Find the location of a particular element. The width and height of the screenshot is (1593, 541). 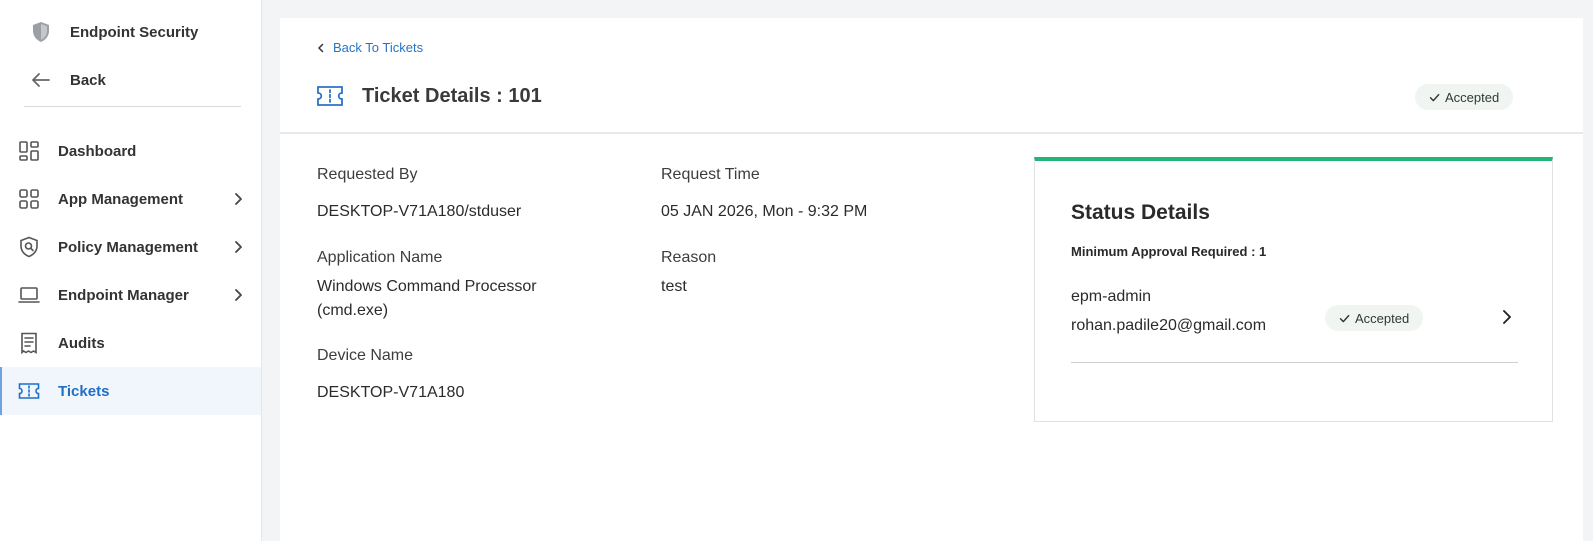

status-details-title: Status Details is located at coordinates (1140, 212).